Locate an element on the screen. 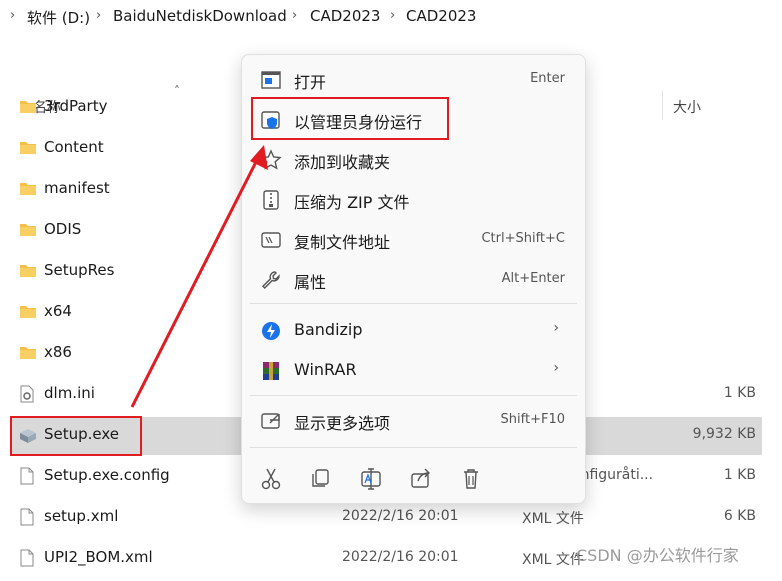  watermark: CSDN @办公软件行家 is located at coordinates (657, 555).